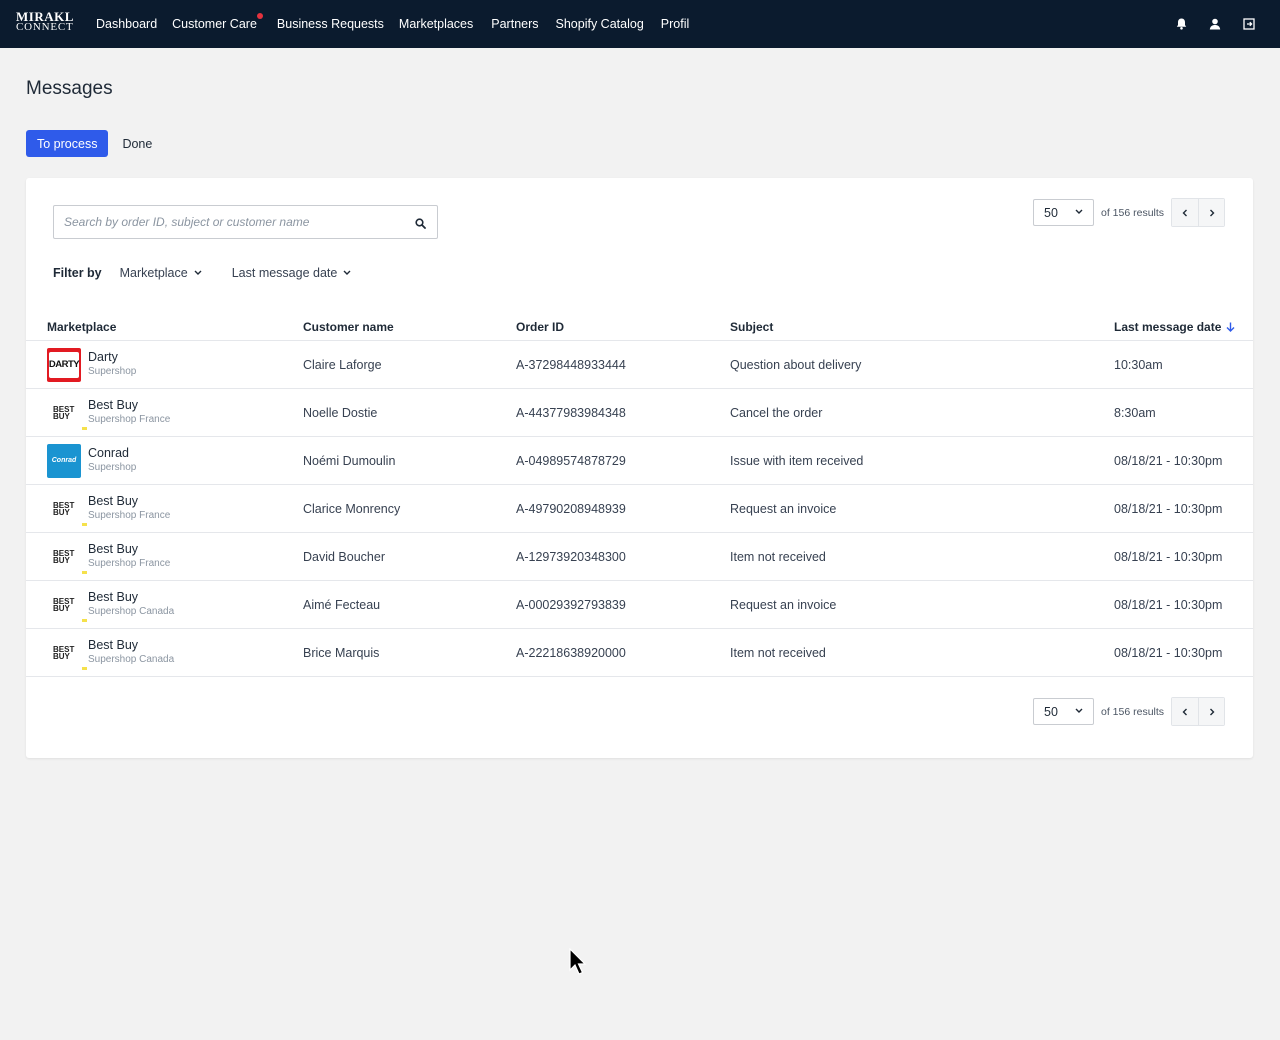  I want to click on logout-icon, so click(1249, 24).